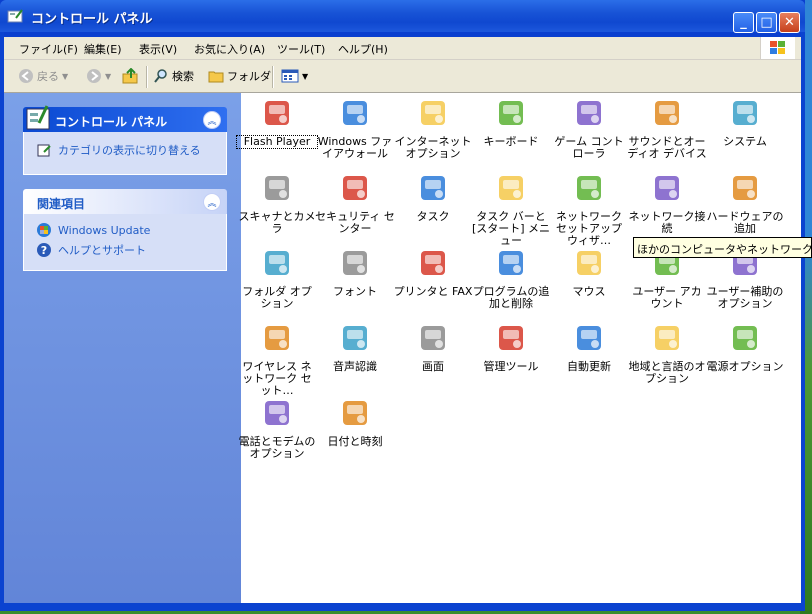 This screenshot has width=812, height=614. I want to click on minimize-button: _, so click(743, 22).